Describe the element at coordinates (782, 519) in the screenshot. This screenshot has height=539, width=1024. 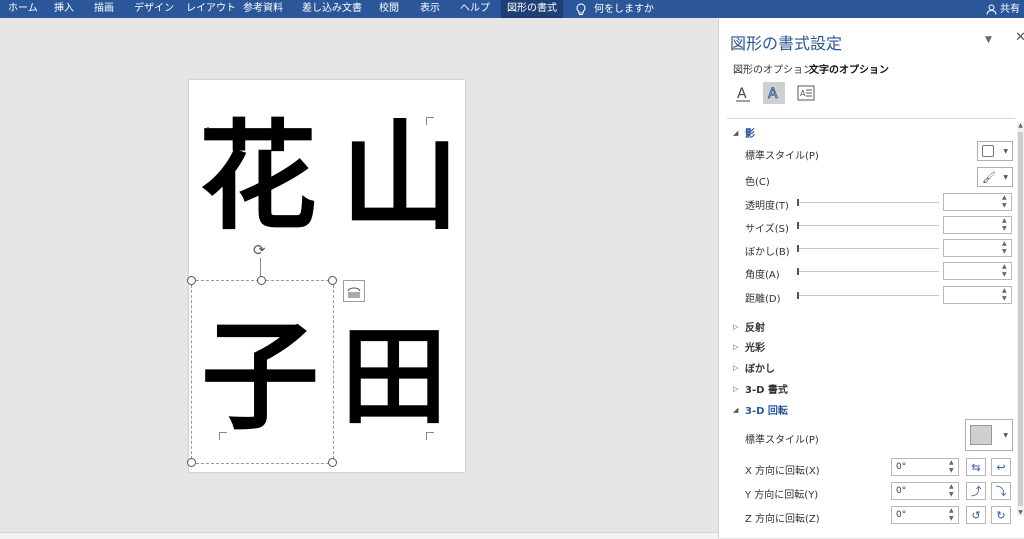
I see `z-rotation-label: Z 方向に回転(Z)` at that location.